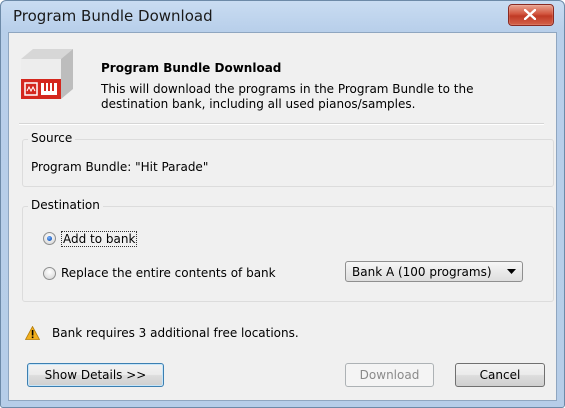 Image resolution: width=565 pixels, height=408 pixels. I want to click on source-group-label: Source, so click(52, 138).